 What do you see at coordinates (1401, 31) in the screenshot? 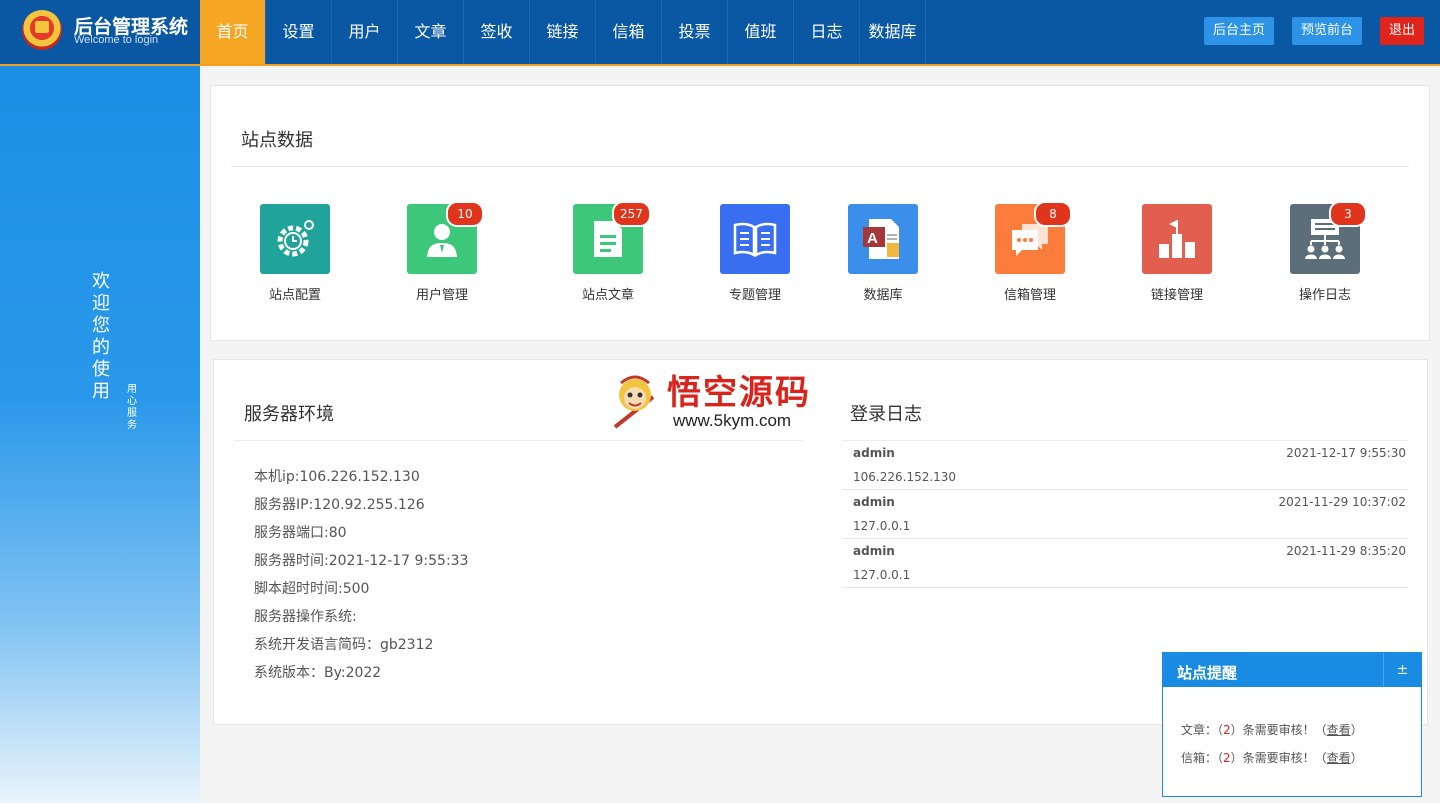
I see `logout-button: 退出` at bounding box center [1401, 31].